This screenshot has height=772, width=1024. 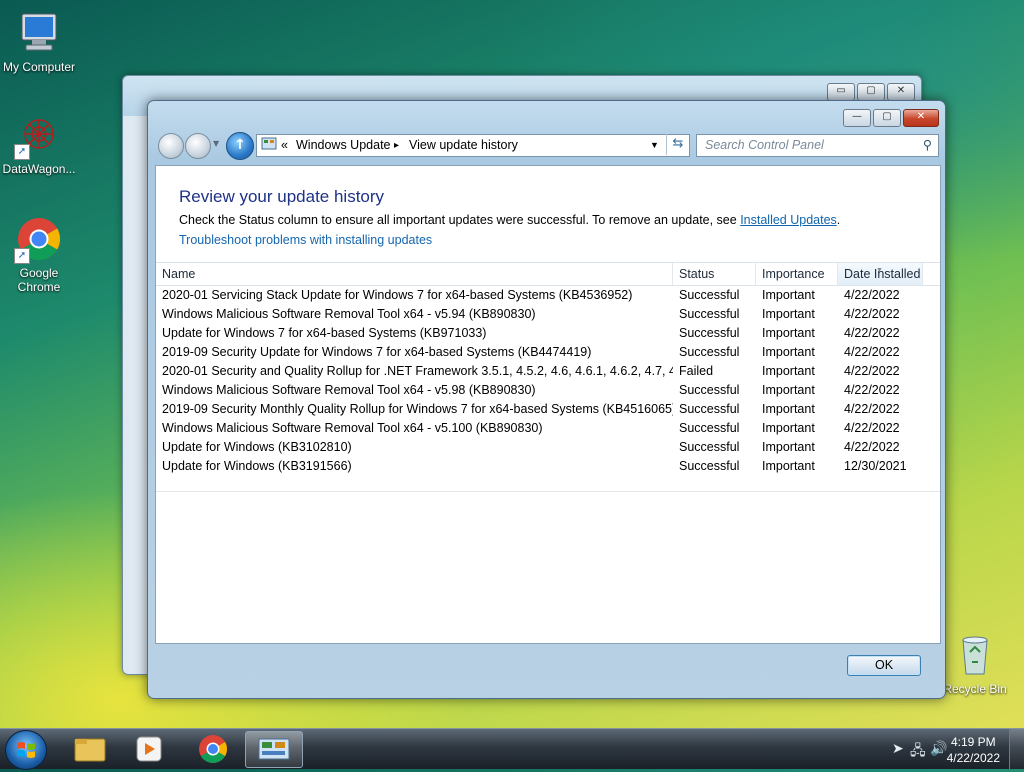 What do you see at coordinates (512, 749) in the screenshot?
I see `taskbar: ➤ 🖧 🔊 4:19 PM 4/22/2022` at bounding box center [512, 749].